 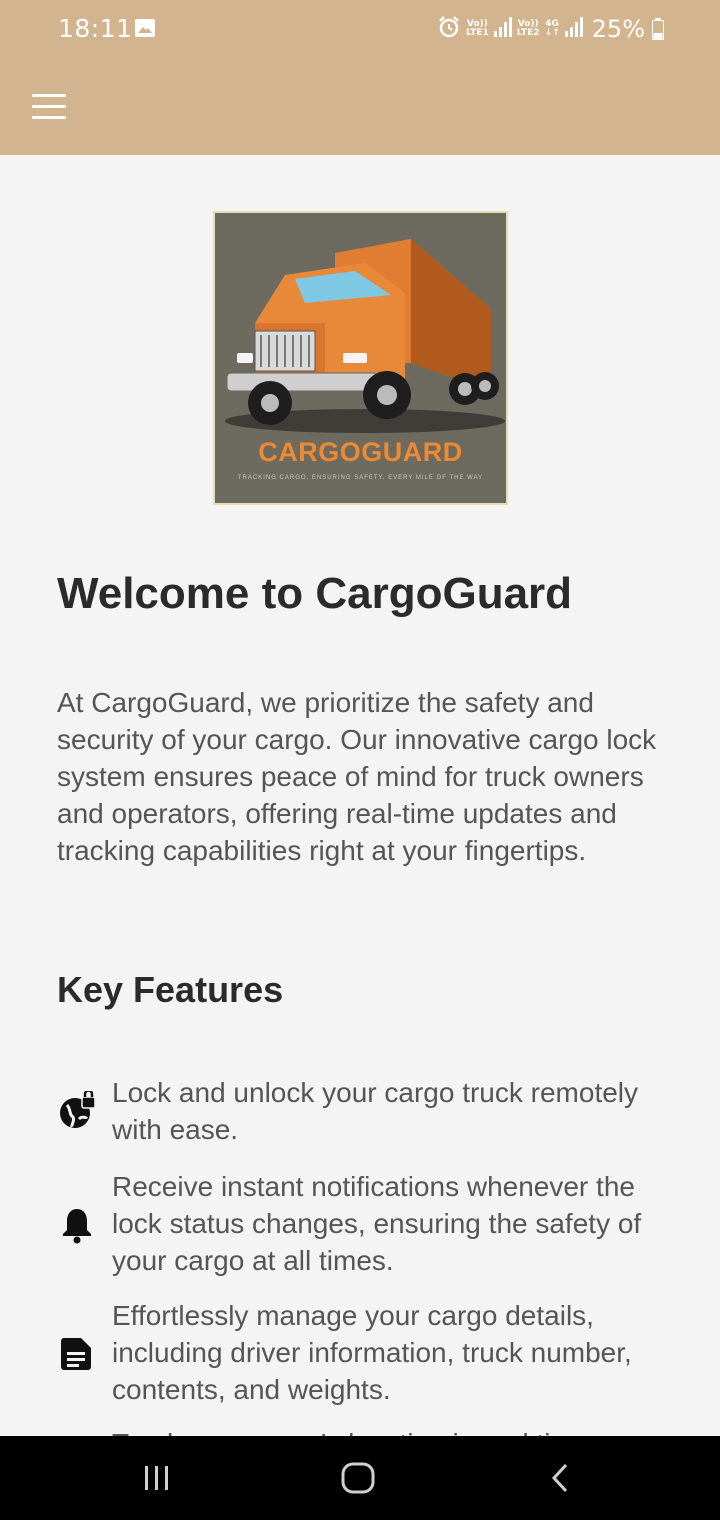 What do you see at coordinates (360, 452) in the screenshot?
I see `logo-title: CARGOGUARD` at bounding box center [360, 452].